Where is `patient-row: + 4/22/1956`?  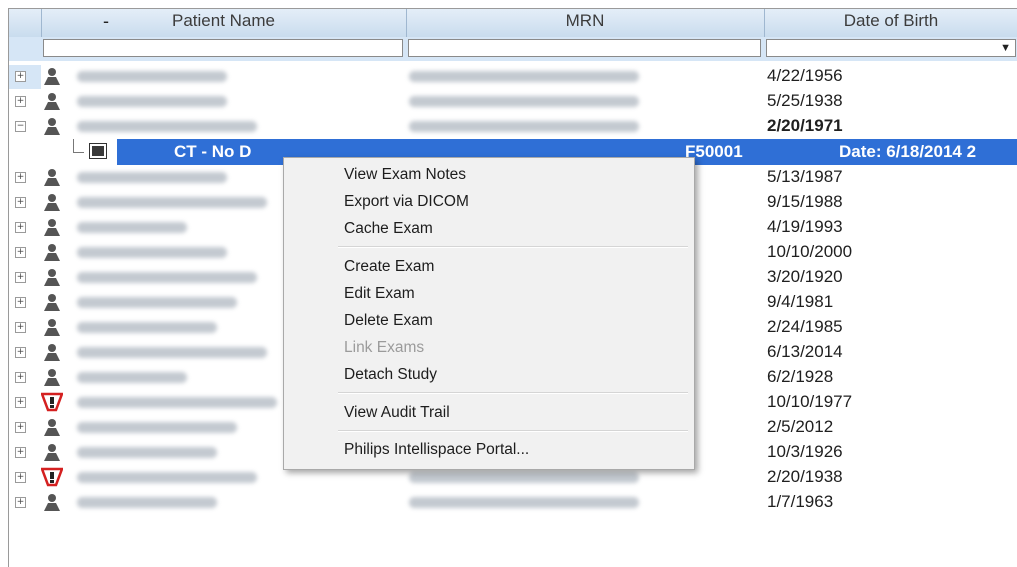 patient-row: + 4/22/1956 is located at coordinates (513, 76).